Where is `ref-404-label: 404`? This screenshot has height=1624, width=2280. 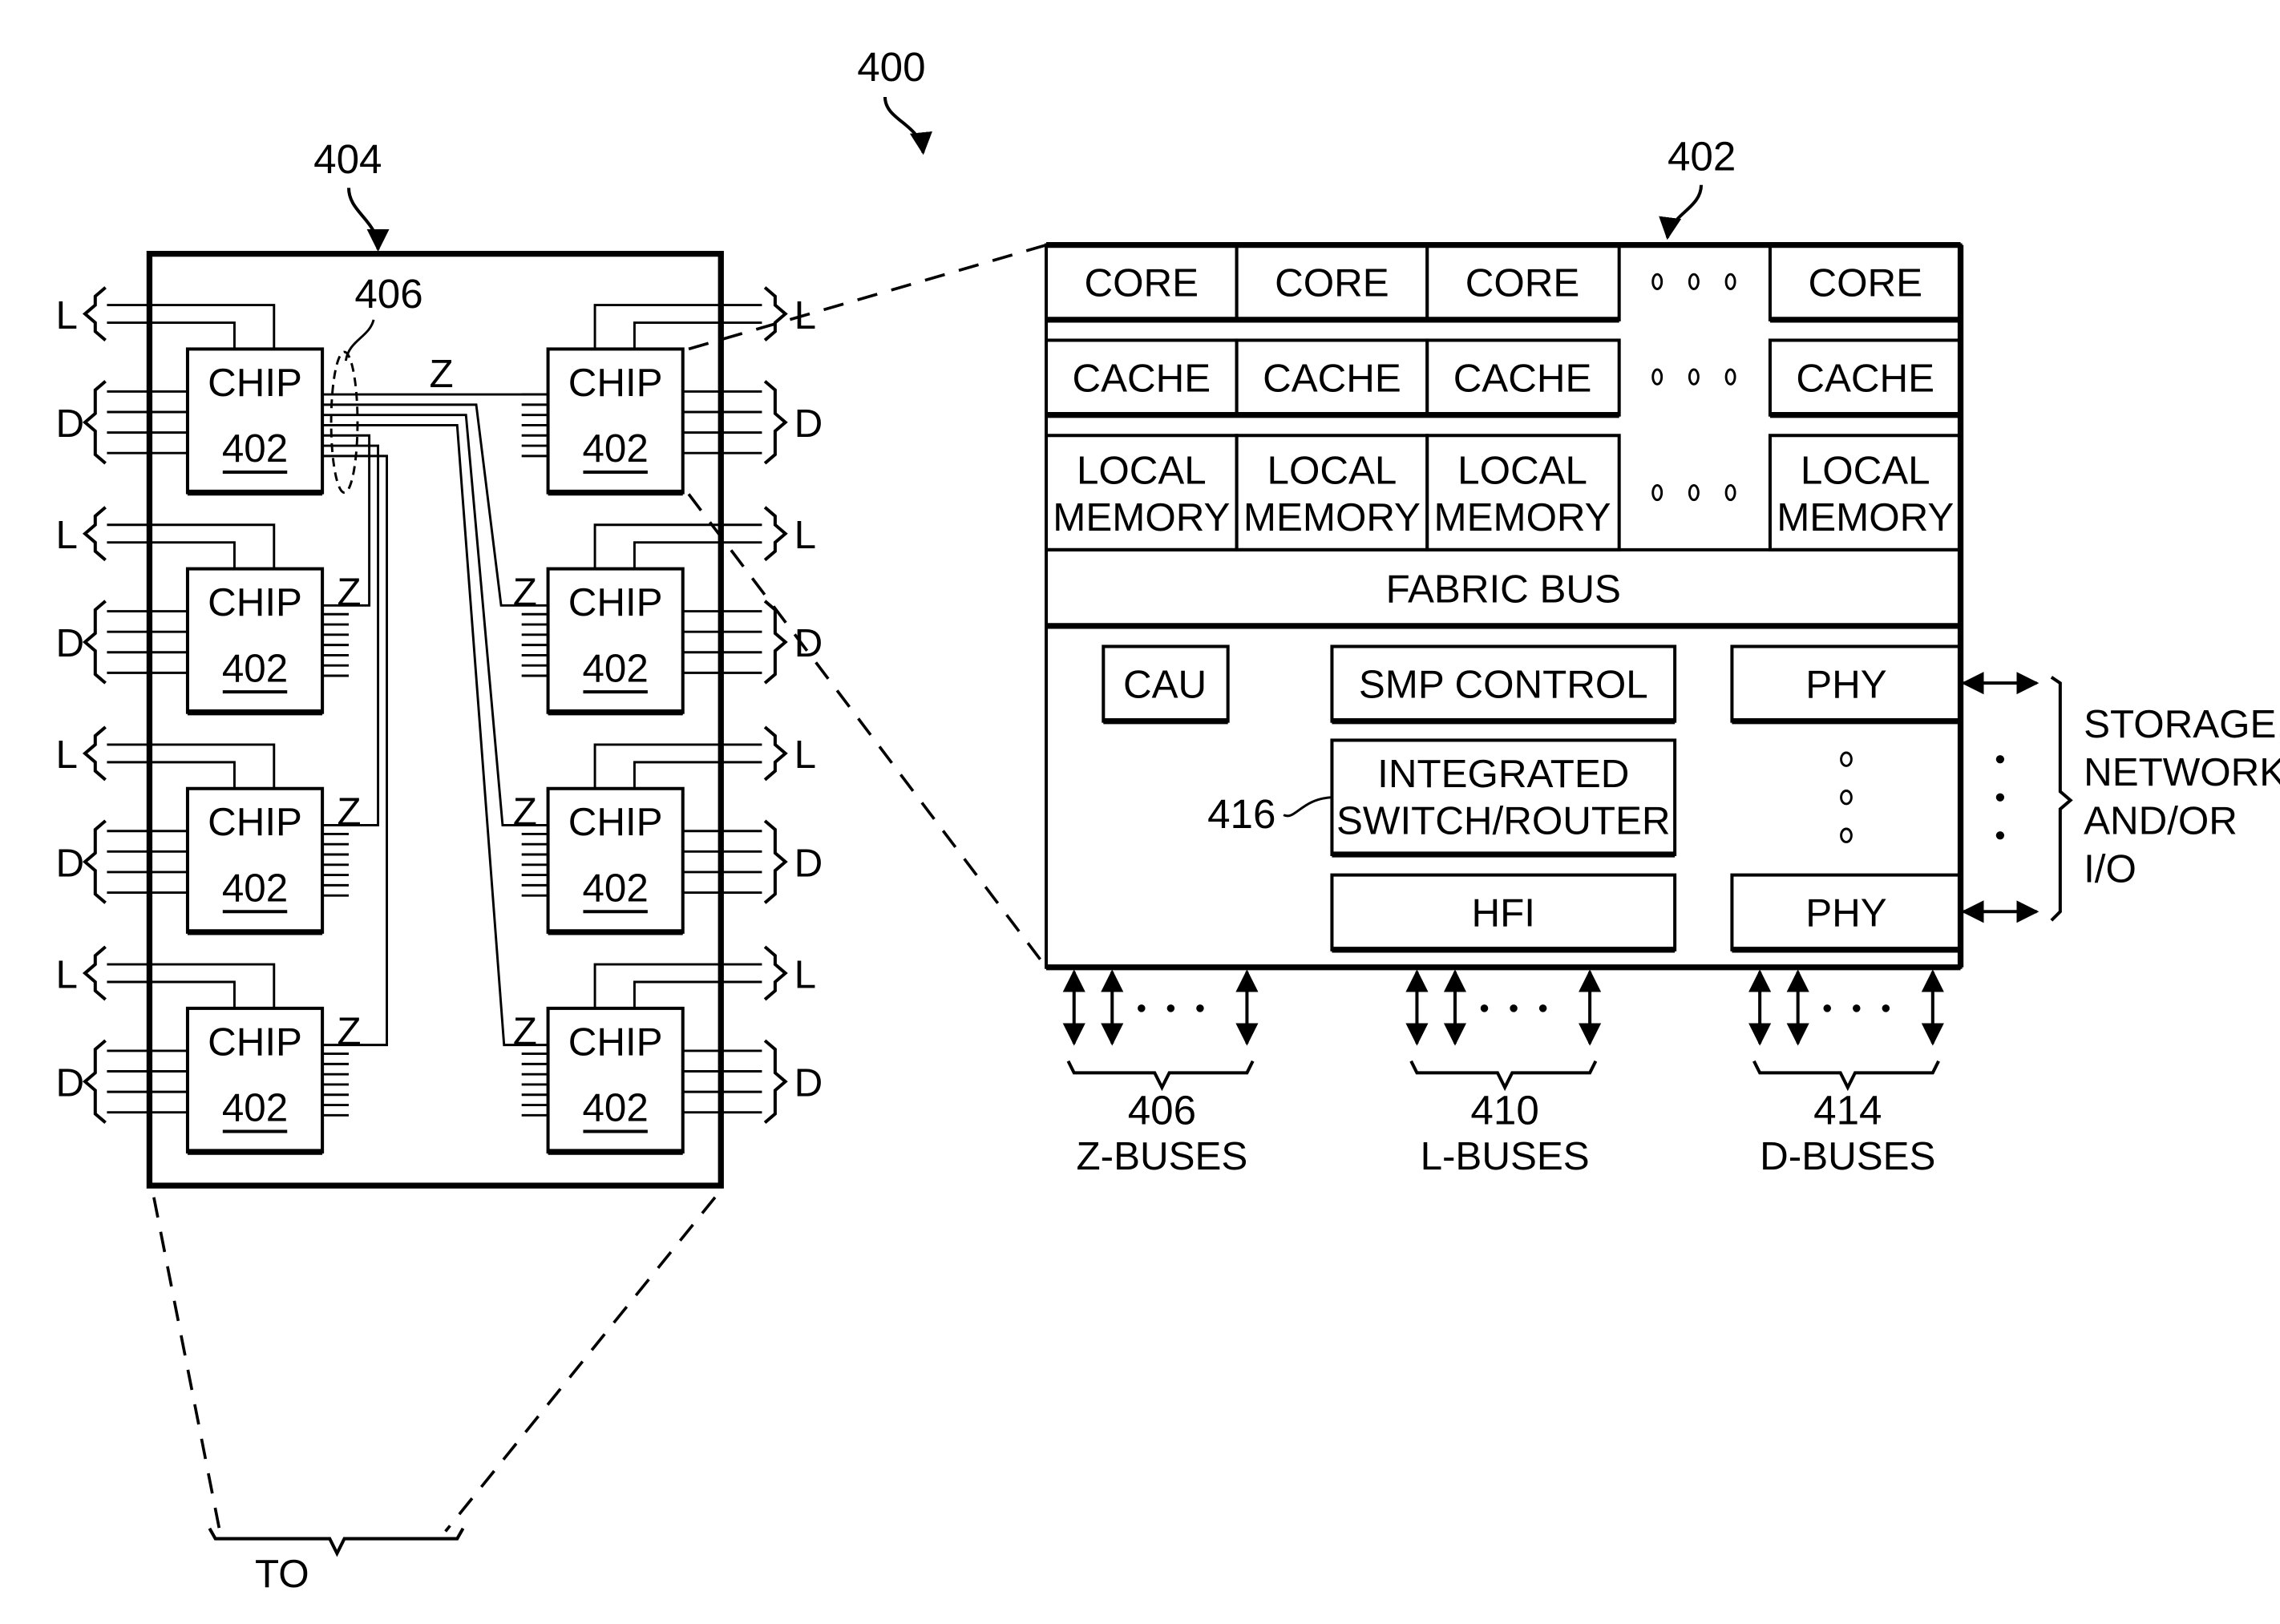
ref-404-label: 404 is located at coordinates (348, 159).